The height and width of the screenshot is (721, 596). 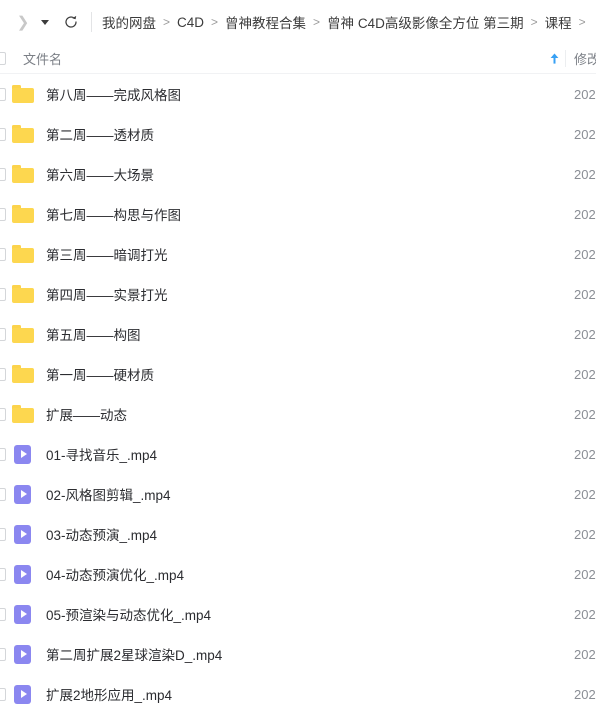 I want to click on refresh-button, so click(x=71, y=22).